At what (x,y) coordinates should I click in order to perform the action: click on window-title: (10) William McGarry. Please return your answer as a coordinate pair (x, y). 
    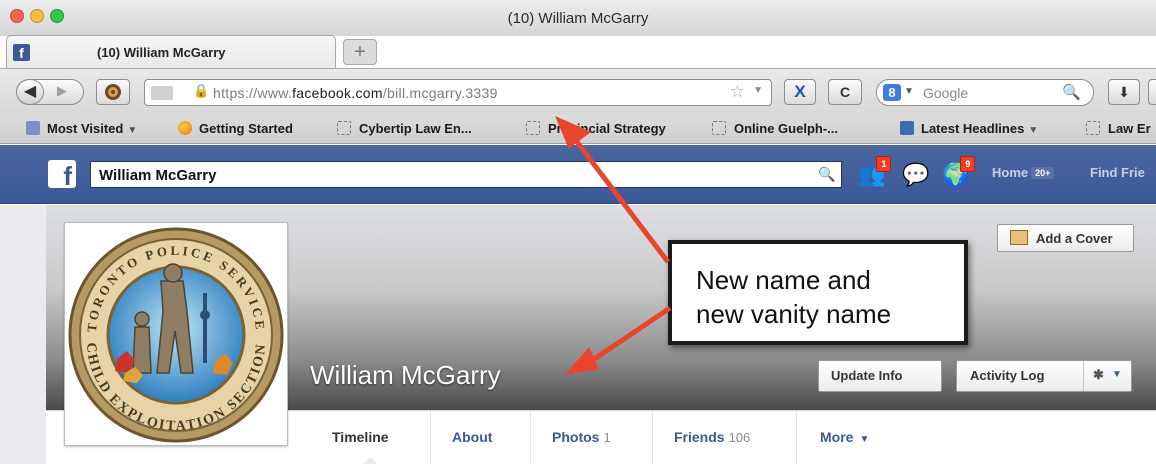
    Looking at the image, I should click on (578, 18).